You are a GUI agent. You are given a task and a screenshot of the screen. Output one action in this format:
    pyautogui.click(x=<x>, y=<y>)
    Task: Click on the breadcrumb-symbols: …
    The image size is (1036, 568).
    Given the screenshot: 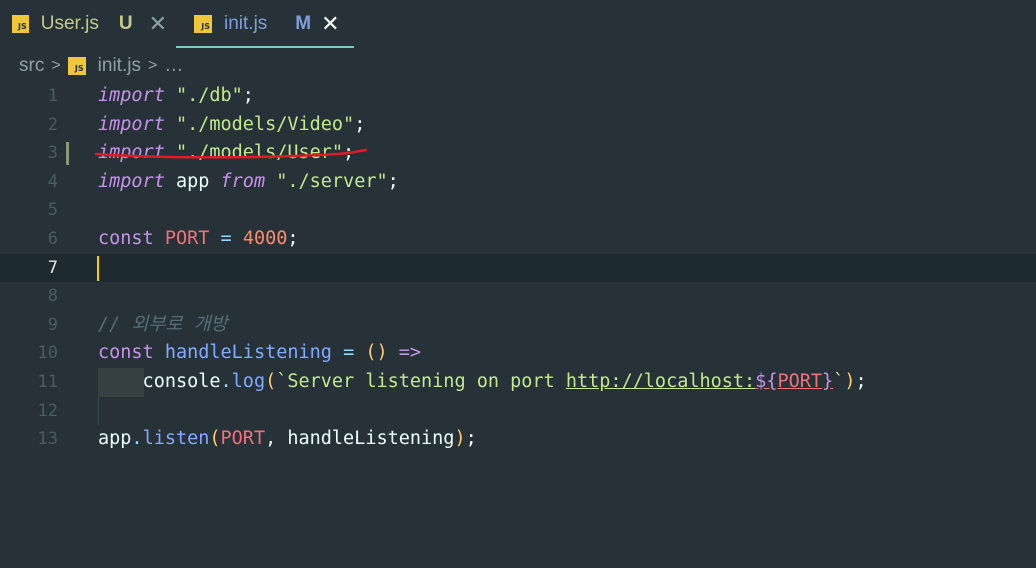 What is the action you would take?
    pyautogui.click(x=173, y=66)
    